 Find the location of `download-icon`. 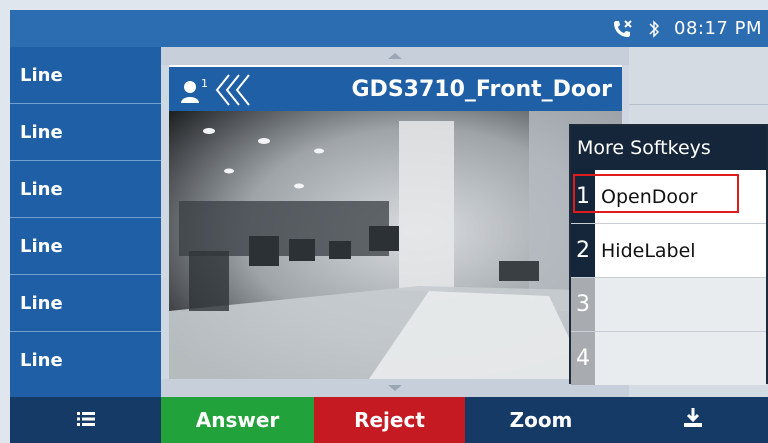

download-icon is located at coordinates (693, 420).